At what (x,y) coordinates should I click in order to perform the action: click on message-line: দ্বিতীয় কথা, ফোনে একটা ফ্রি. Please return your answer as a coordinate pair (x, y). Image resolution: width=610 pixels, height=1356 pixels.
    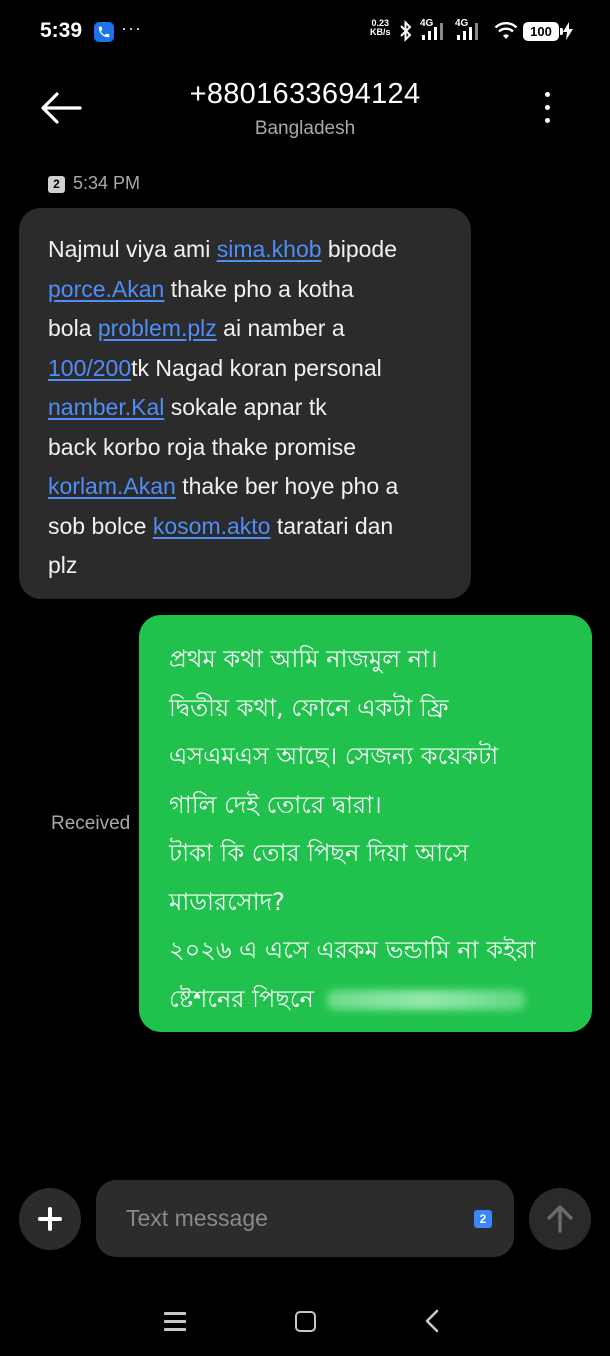
    Looking at the image, I should click on (352, 708).